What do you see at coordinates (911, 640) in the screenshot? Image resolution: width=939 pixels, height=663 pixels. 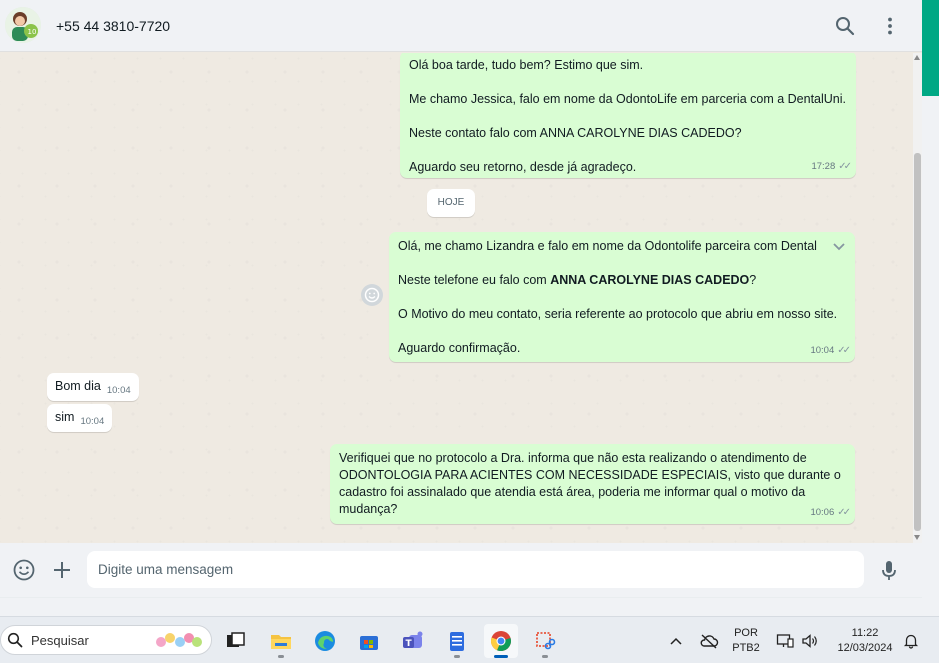 I see `notification-bell-icon` at bounding box center [911, 640].